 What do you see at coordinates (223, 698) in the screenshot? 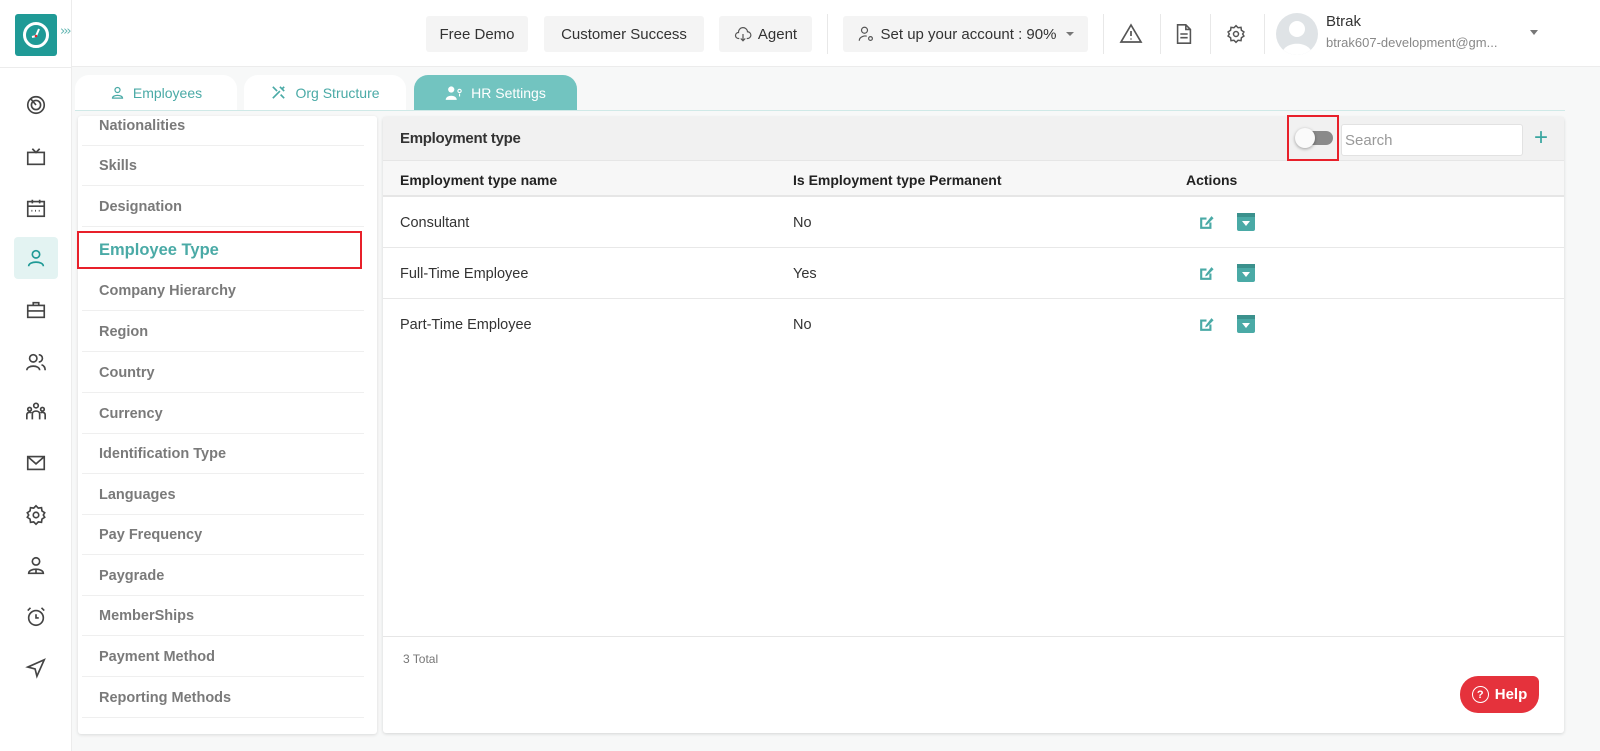
I see `settings-item-reporting-methods: Reporting Methods` at bounding box center [223, 698].